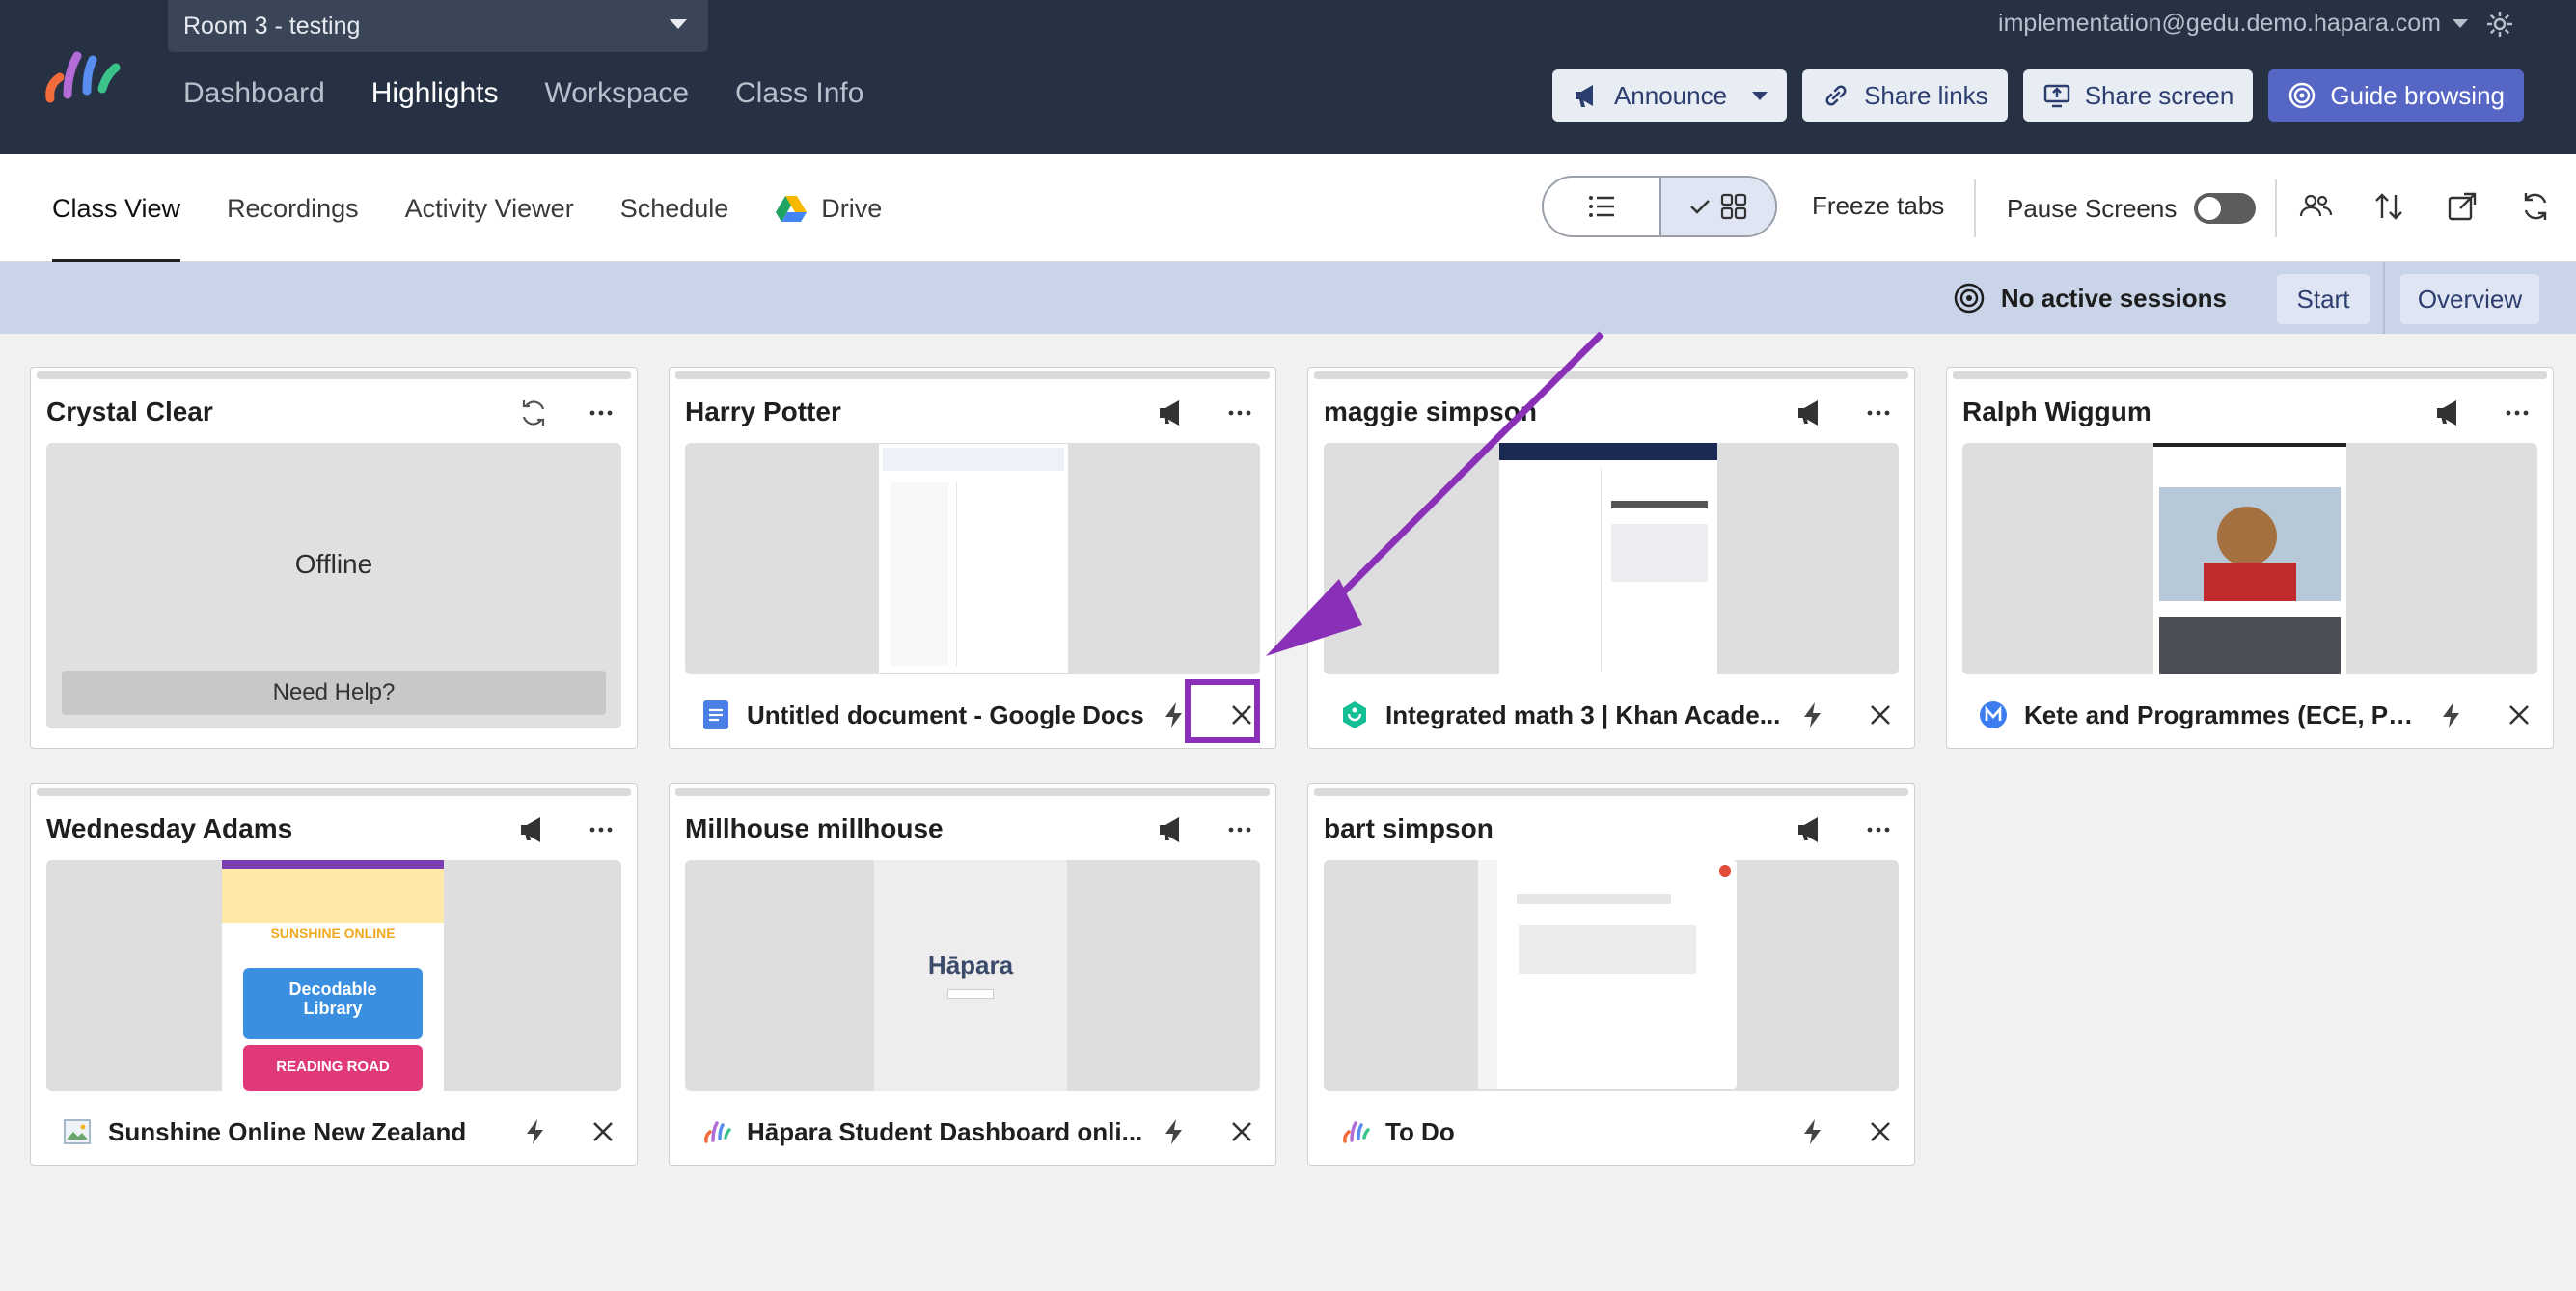 Image resolution: width=2576 pixels, height=1291 pixels. I want to click on guide-browsing-button: Guide browsing, so click(2396, 95).